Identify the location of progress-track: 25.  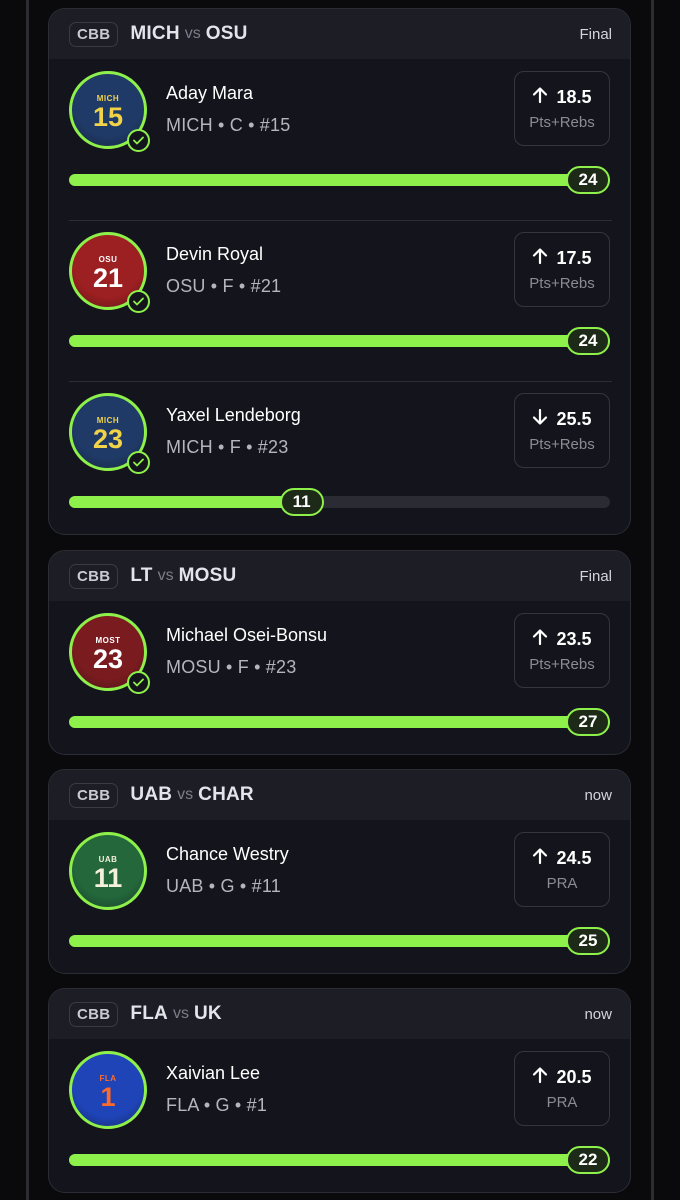
(339, 941).